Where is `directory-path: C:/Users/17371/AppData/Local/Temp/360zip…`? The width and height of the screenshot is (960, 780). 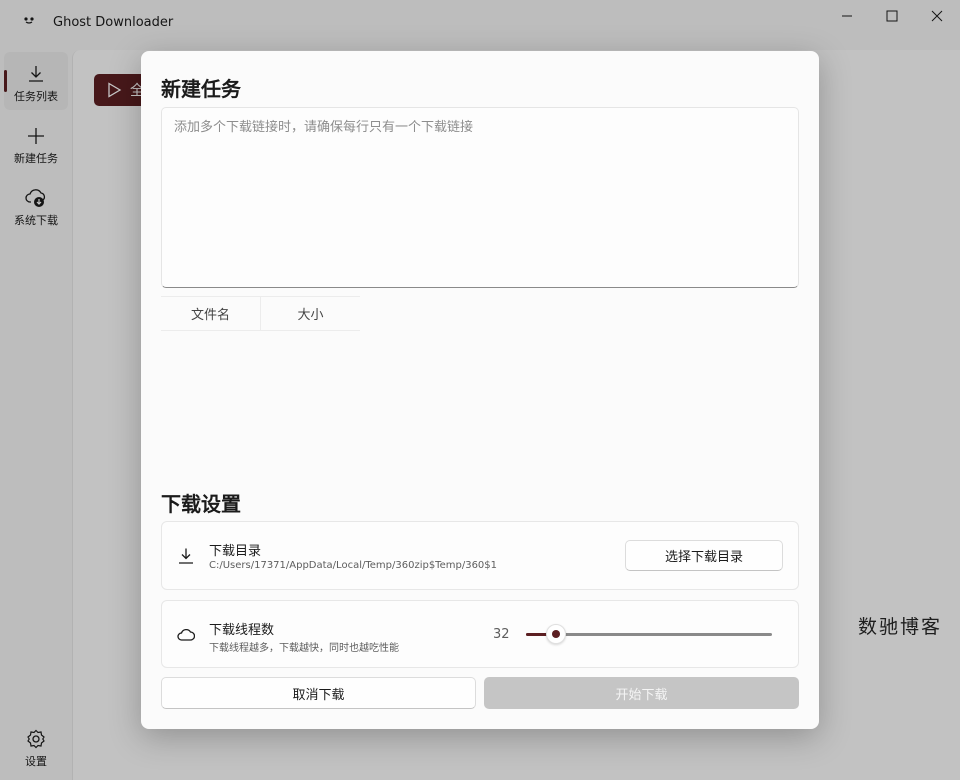 directory-path: C:/Users/17371/AppData/Local/Temp/360zip… is located at coordinates (353, 565).